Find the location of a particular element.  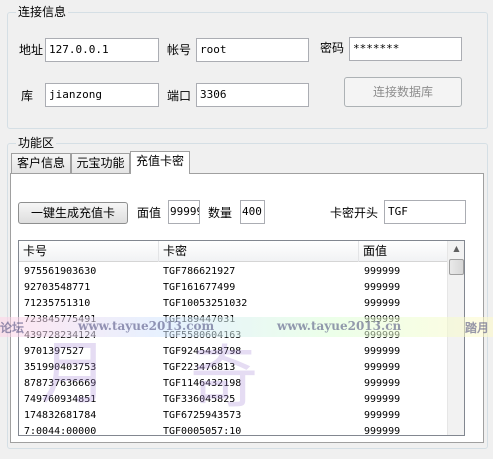

table-row: 92703548771 TGF161677499 999999 is located at coordinates (233, 288).